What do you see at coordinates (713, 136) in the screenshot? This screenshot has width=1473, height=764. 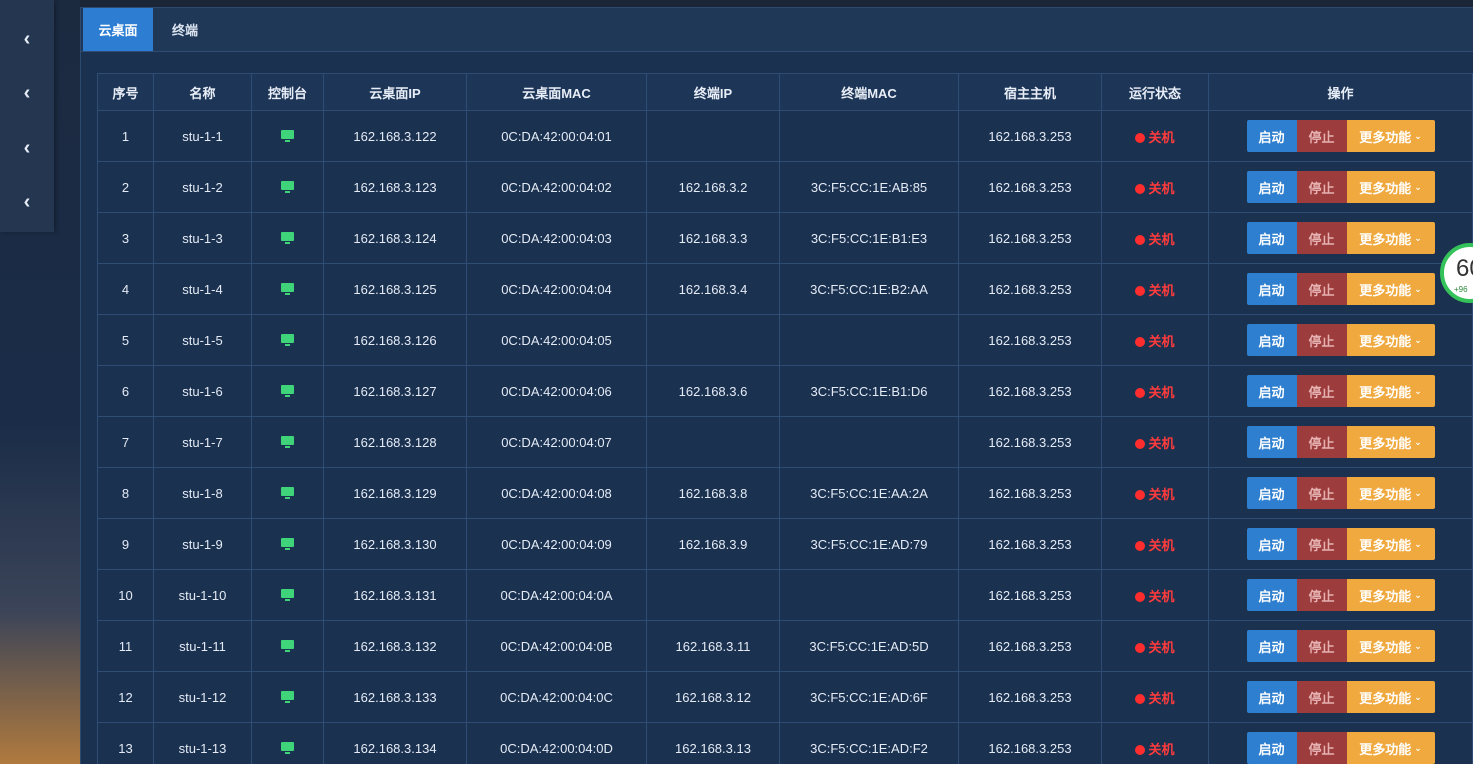 I see `terminal-ip` at bounding box center [713, 136].